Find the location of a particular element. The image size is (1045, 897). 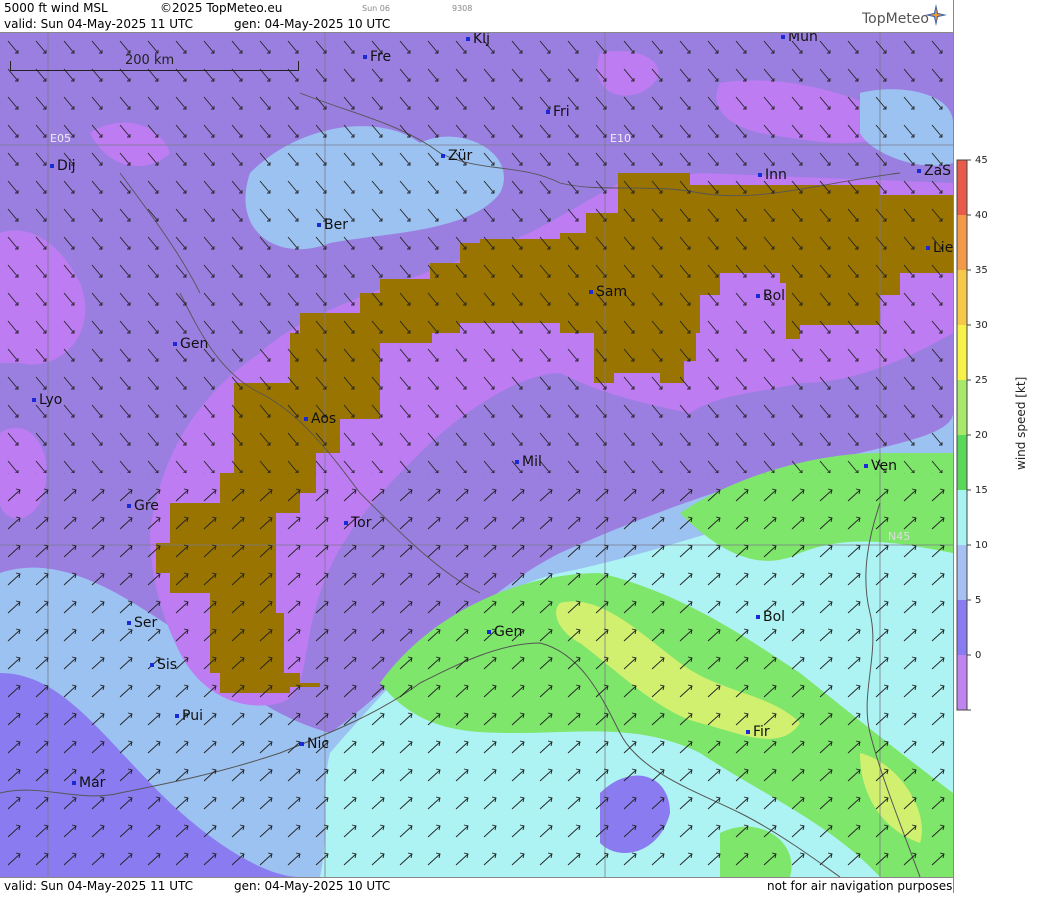

logo-star-icon is located at coordinates (936, 15).